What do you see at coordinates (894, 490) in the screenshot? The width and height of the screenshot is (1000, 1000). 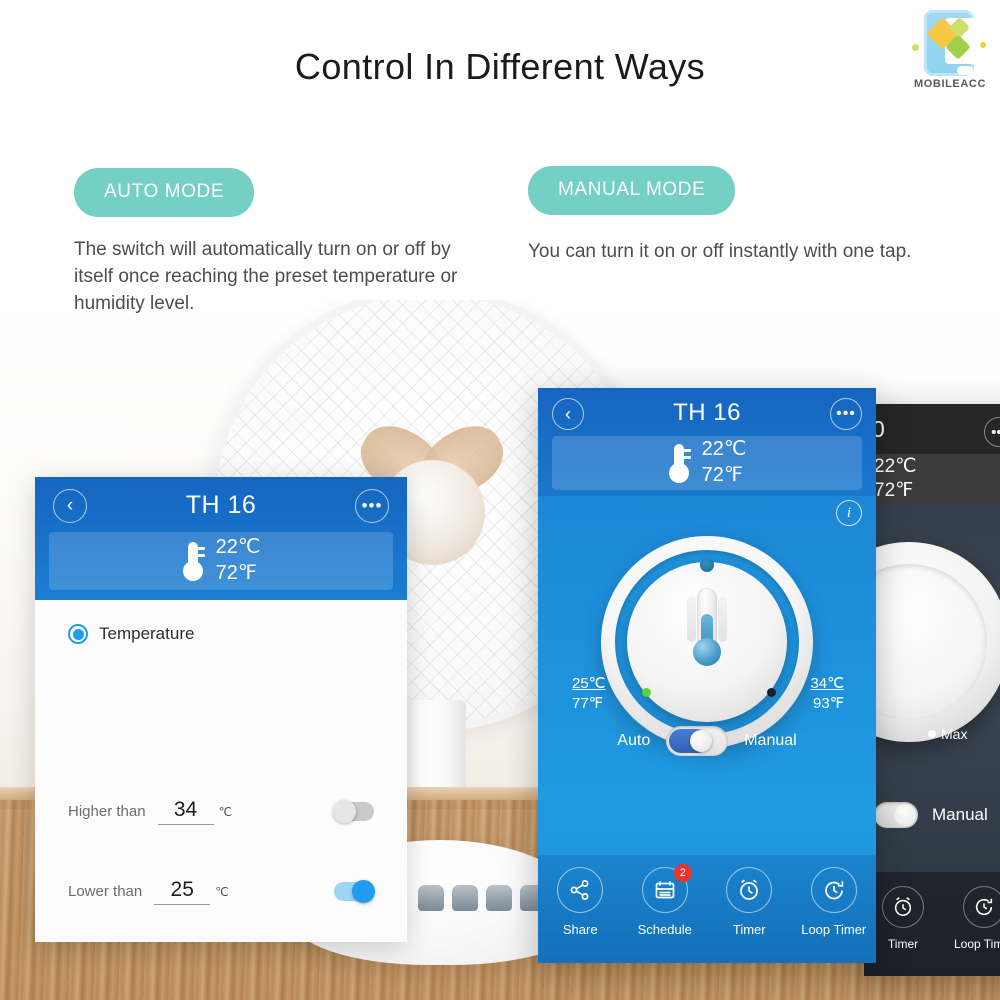 I see `right-temp-fahrenheit: 72℉` at bounding box center [894, 490].